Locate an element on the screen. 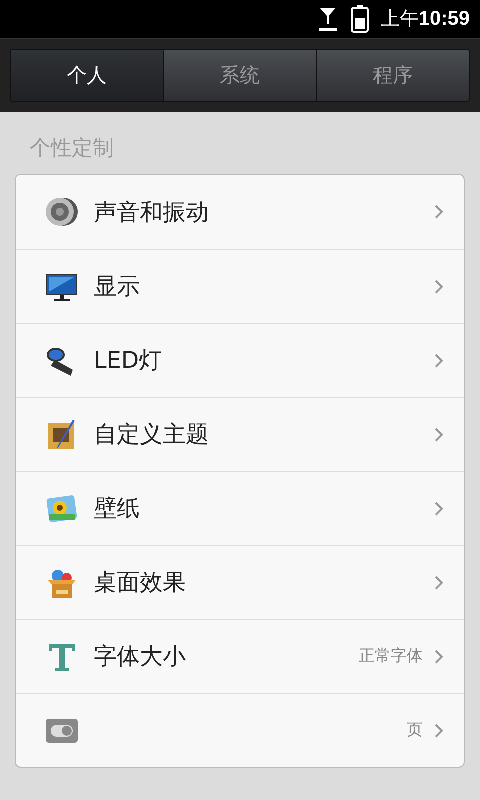 The image size is (480, 800). row-label: 自定义主题 is located at coordinates (152, 435).